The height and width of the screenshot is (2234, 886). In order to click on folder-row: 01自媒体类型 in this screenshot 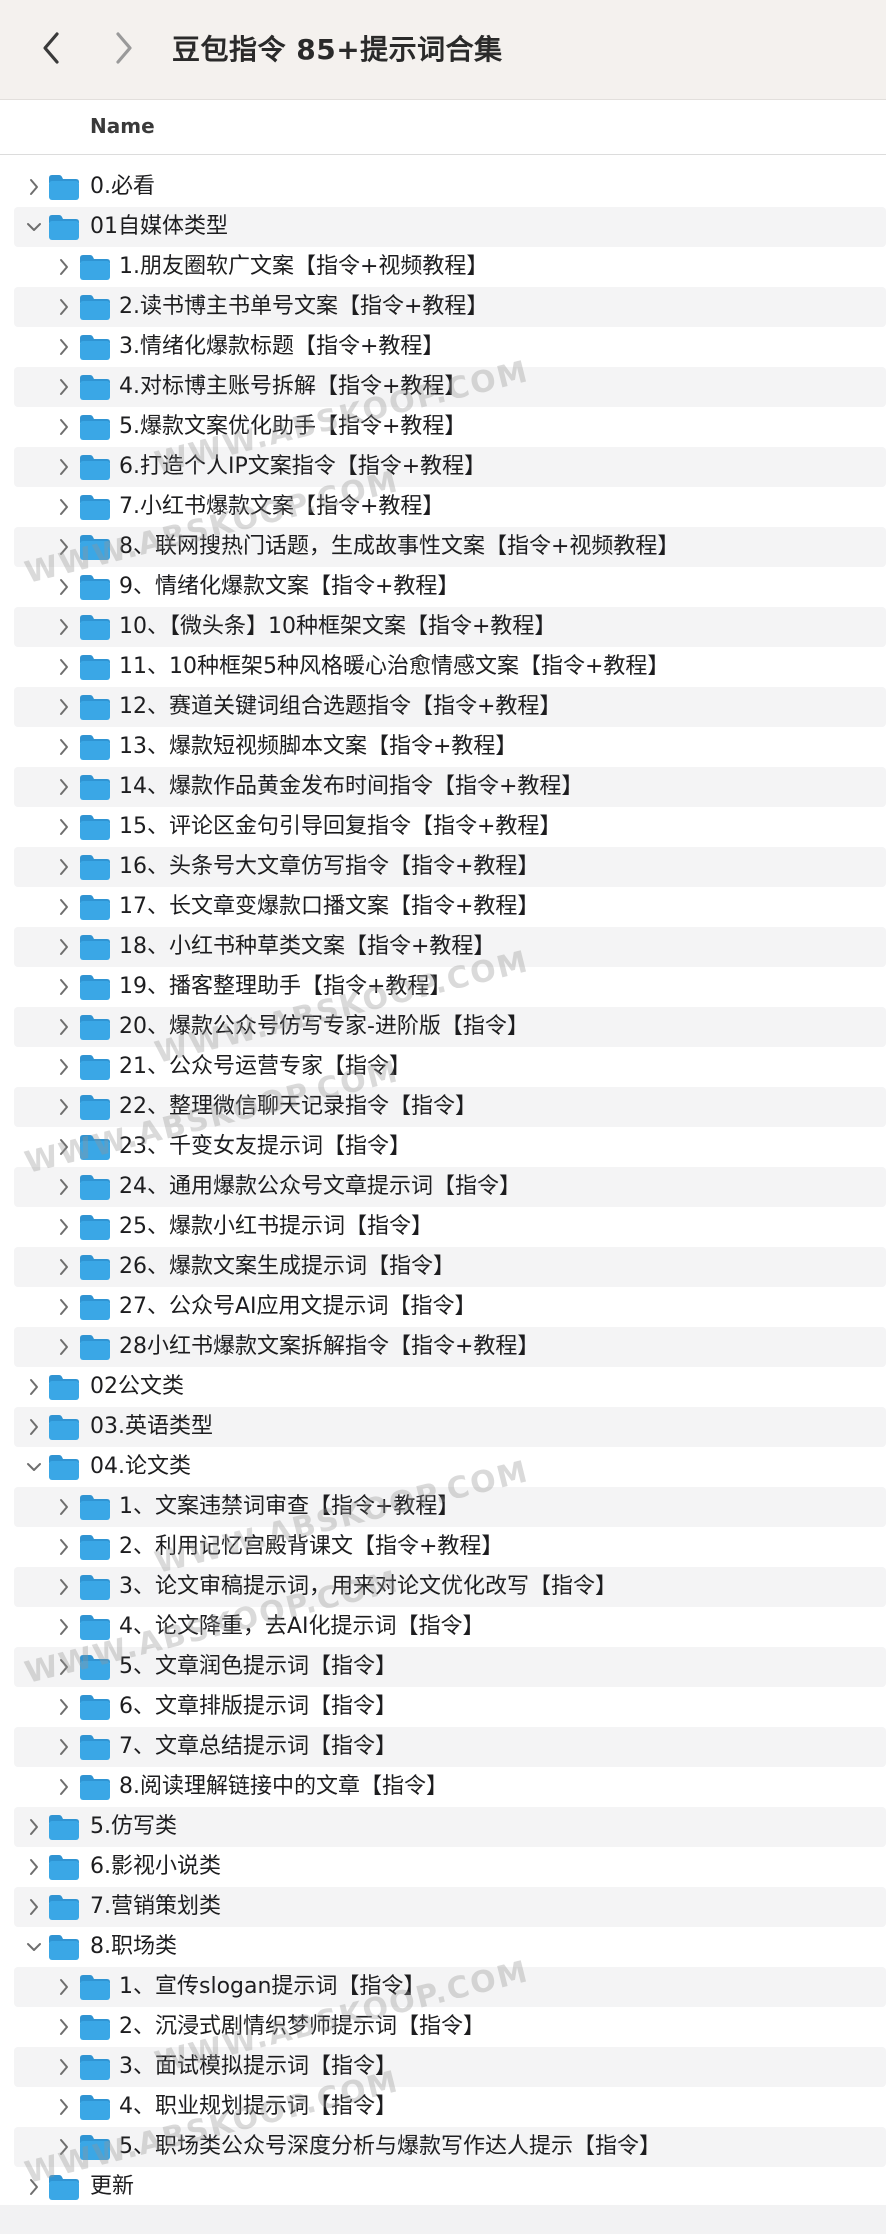, I will do `click(443, 227)`.